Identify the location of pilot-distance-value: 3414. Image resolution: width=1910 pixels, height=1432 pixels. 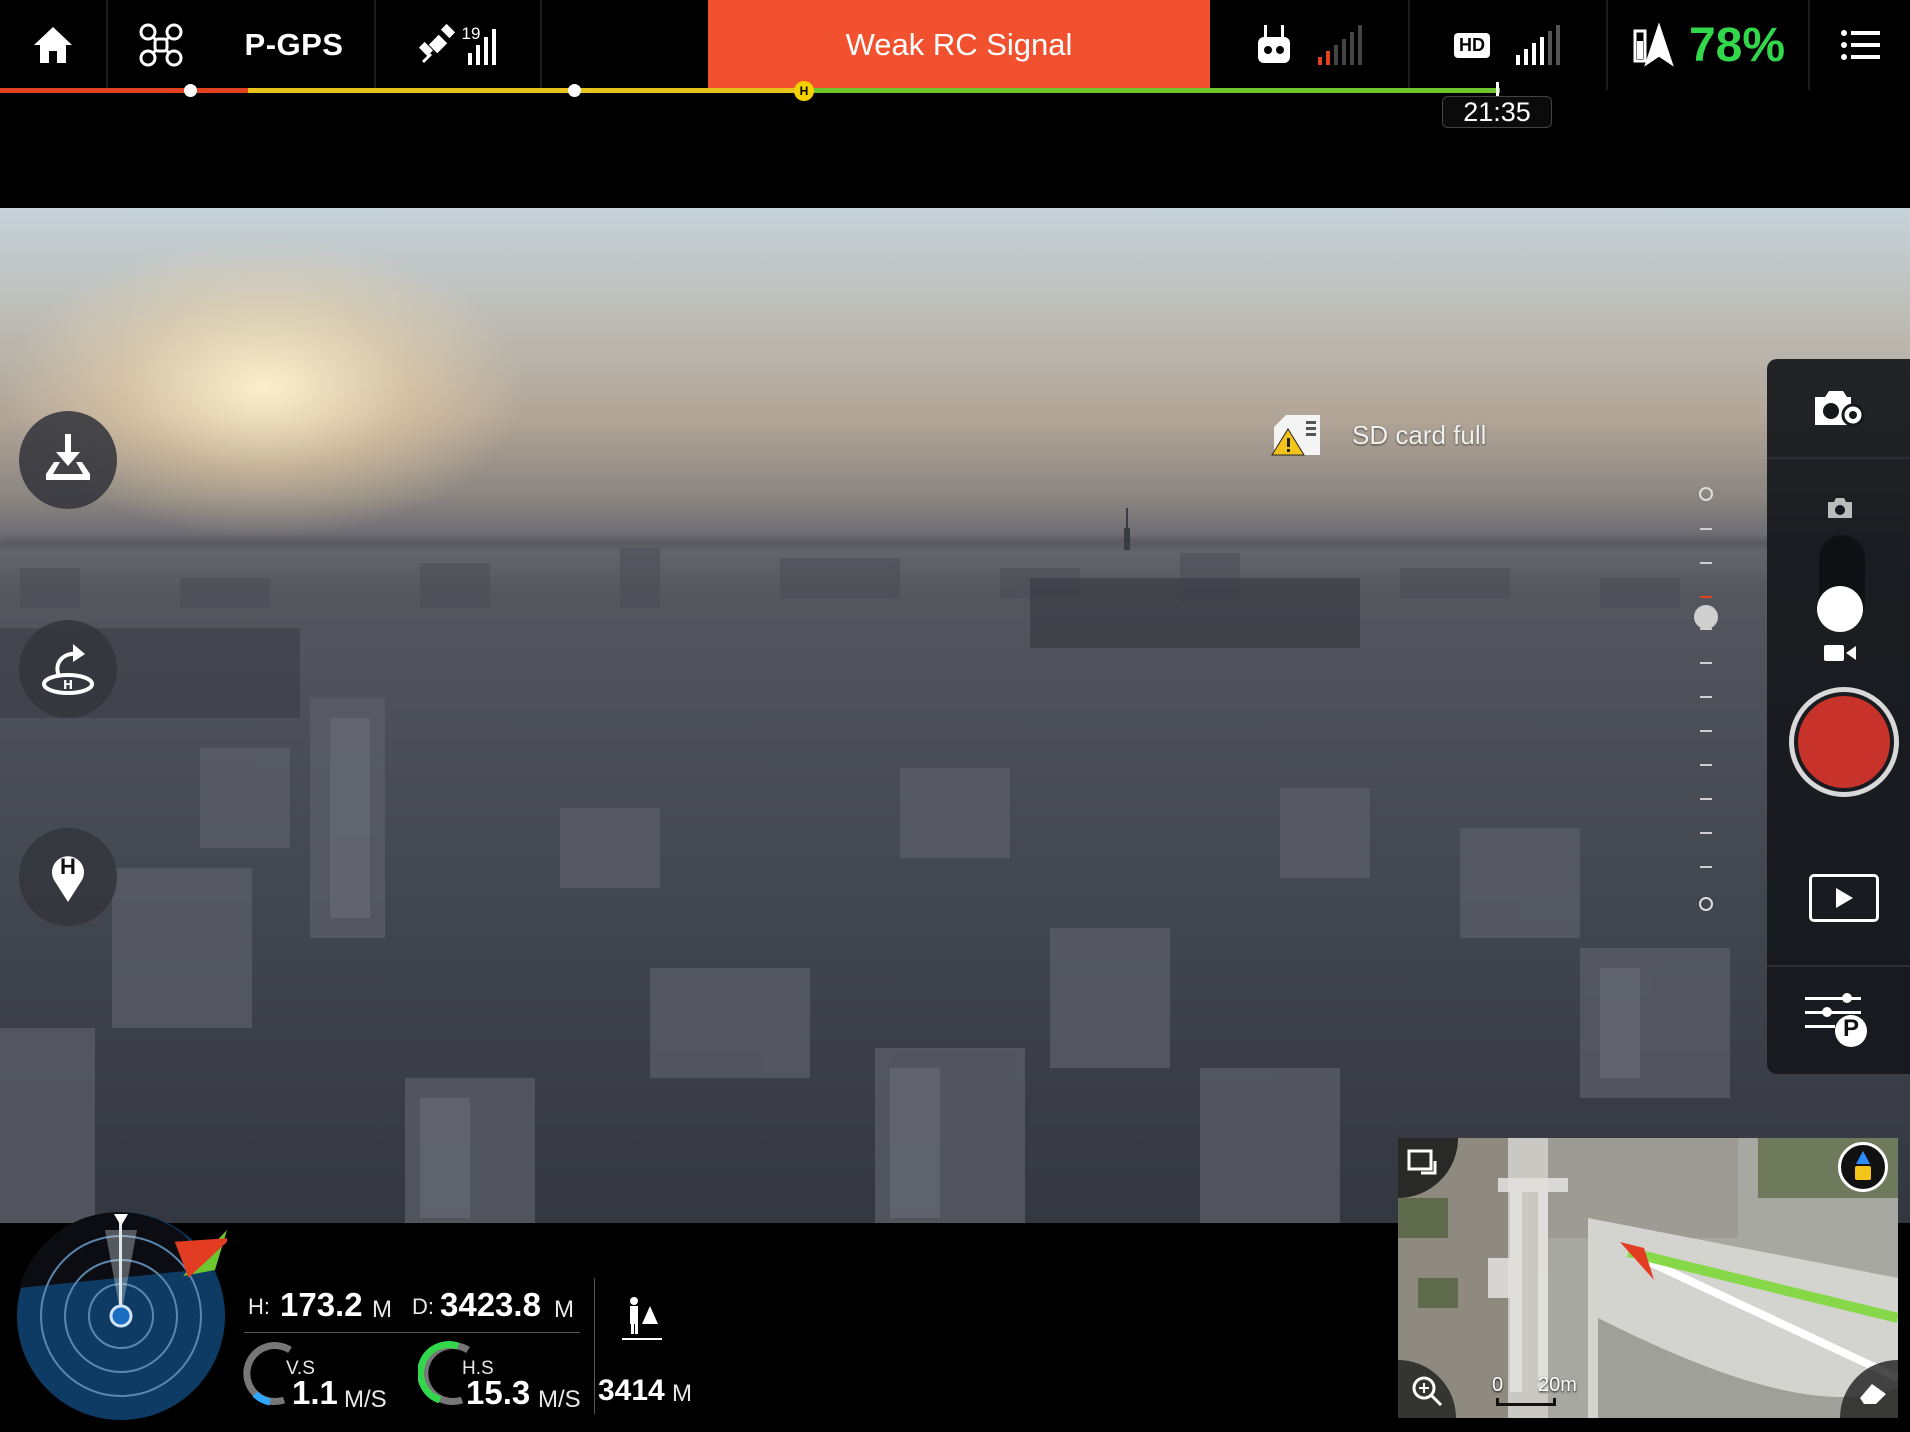
(631, 1390).